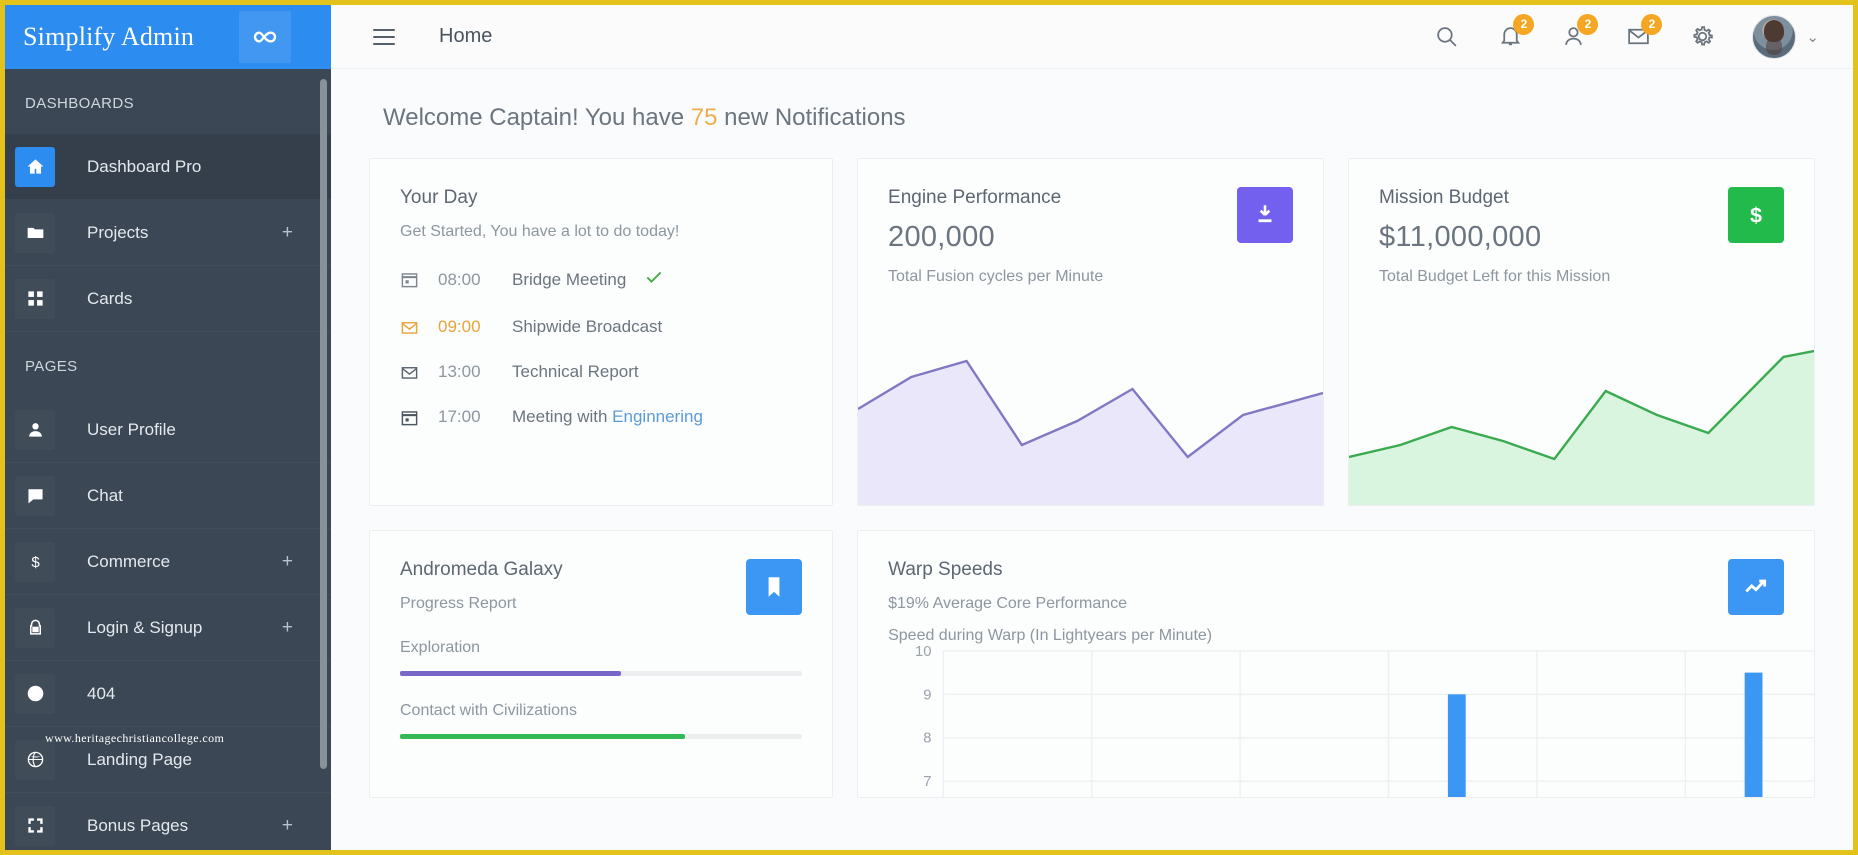 This screenshot has width=1858, height=855. I want to click on sidebar-item-label: Bonus Pages, so click(138, 825).